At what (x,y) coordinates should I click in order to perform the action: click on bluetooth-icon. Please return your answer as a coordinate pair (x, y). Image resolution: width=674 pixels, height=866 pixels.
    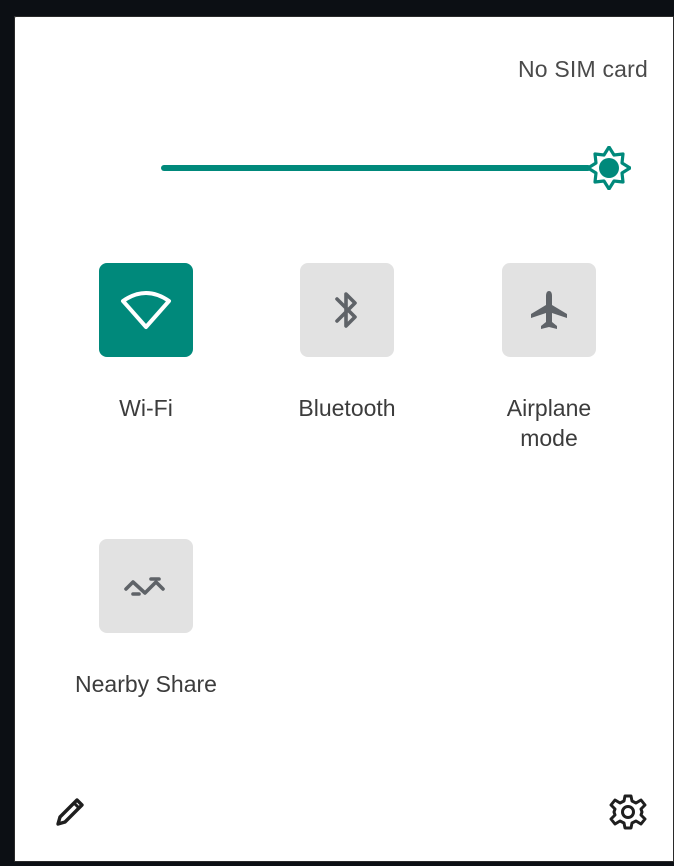
    Looking at the image, I should click on (346, 310).